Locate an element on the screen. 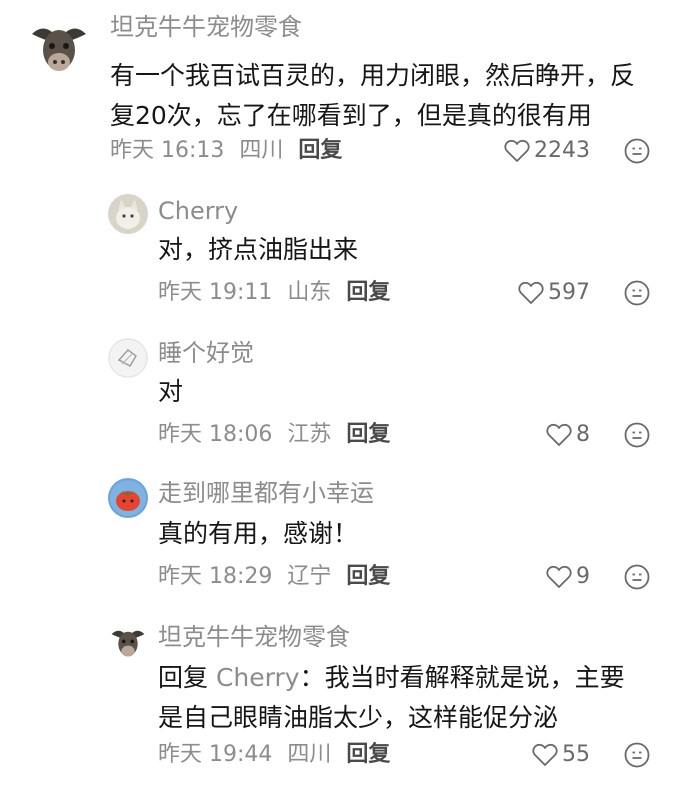 The height and width of the screenshot is (792, 690). comment-text: 回复 Cherry：我当时看解释就是说，主要 是自己眼睛油脂太少，这样能促分泌 is located at coordinates (391, 698).